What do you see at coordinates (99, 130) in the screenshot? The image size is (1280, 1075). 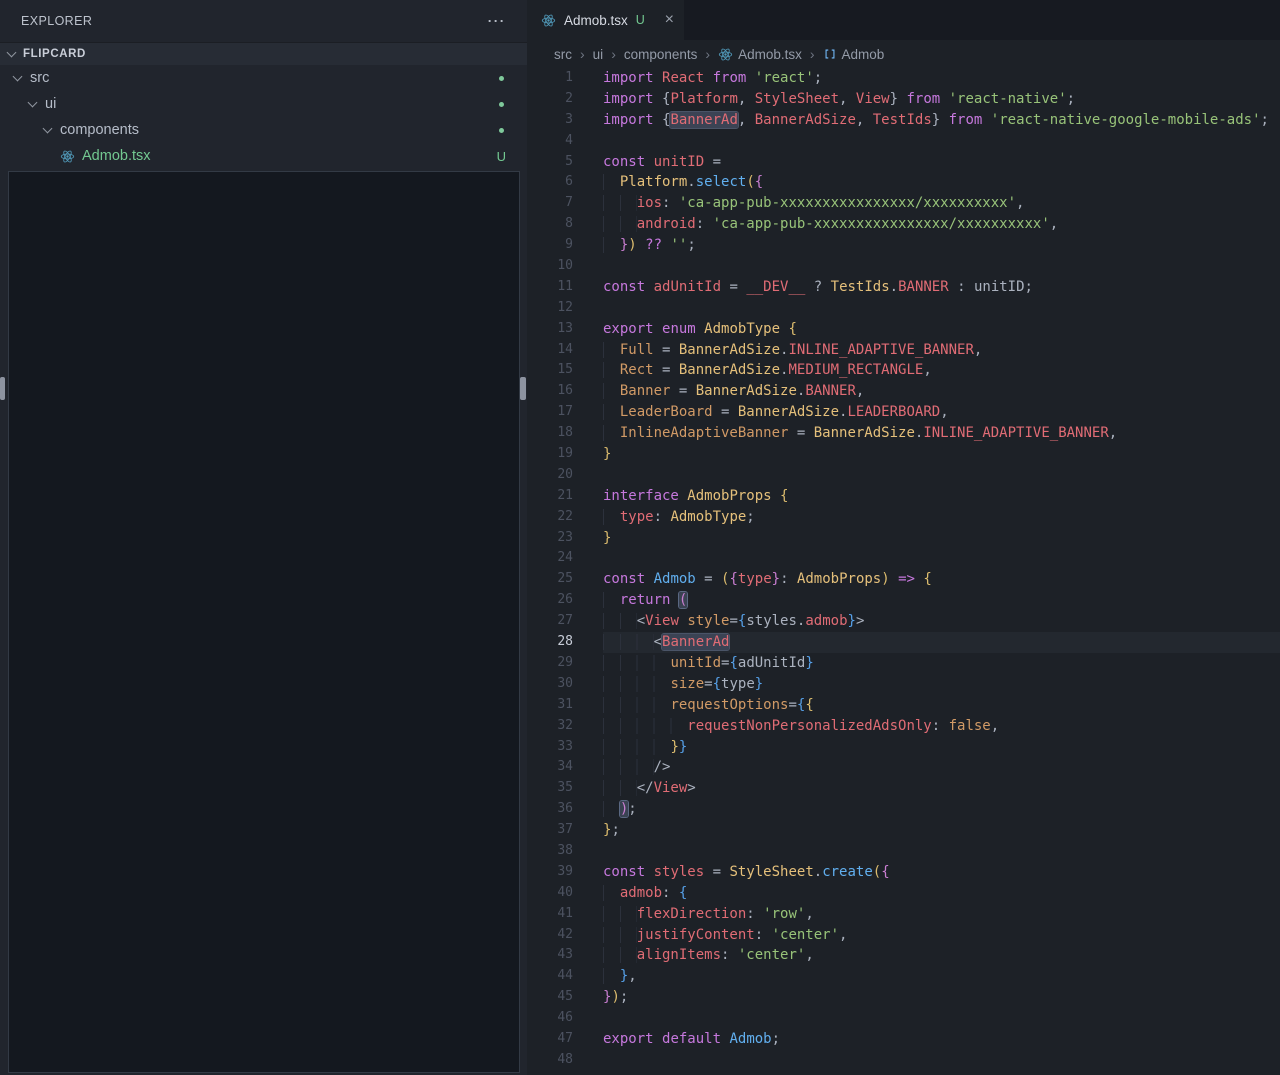 I see `tree-item-label: components` at bounding box center [99, 130].